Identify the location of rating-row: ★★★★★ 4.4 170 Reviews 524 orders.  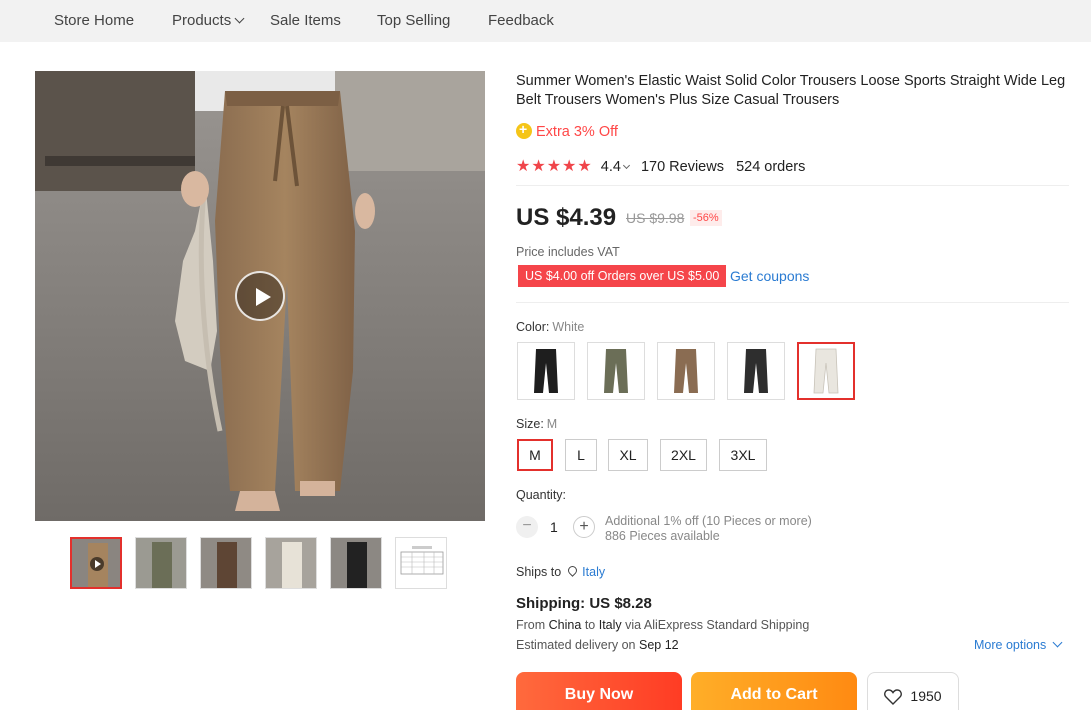
(660, 166).